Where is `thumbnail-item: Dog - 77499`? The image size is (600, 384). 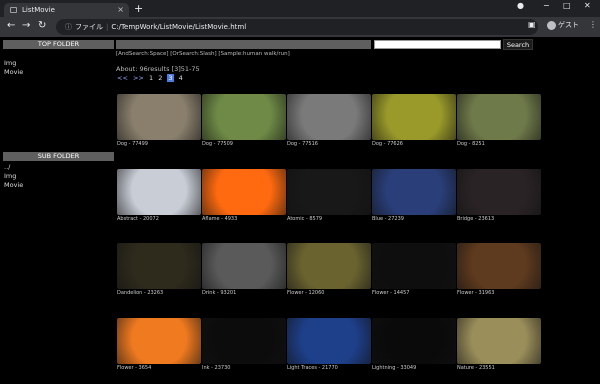 thumbnail-item: Dog - 77499 is located at coordinates (159, 120).